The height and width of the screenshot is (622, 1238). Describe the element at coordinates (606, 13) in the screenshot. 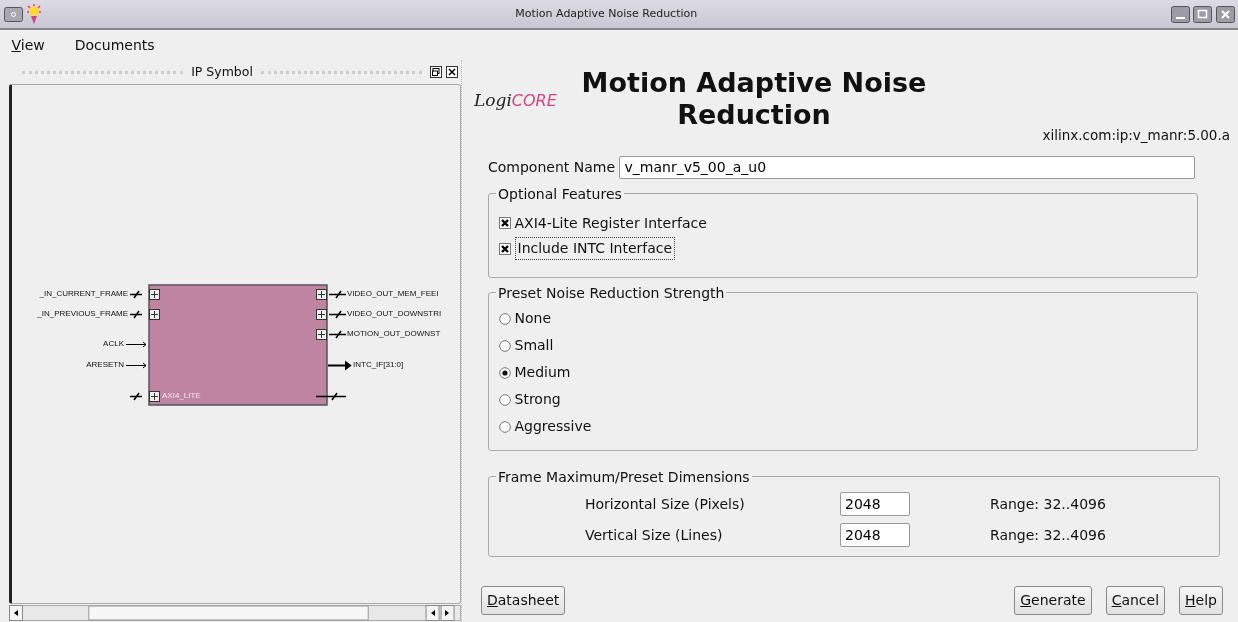

I see `window-title: Motion Adaptive Noise Reduction` at that location.